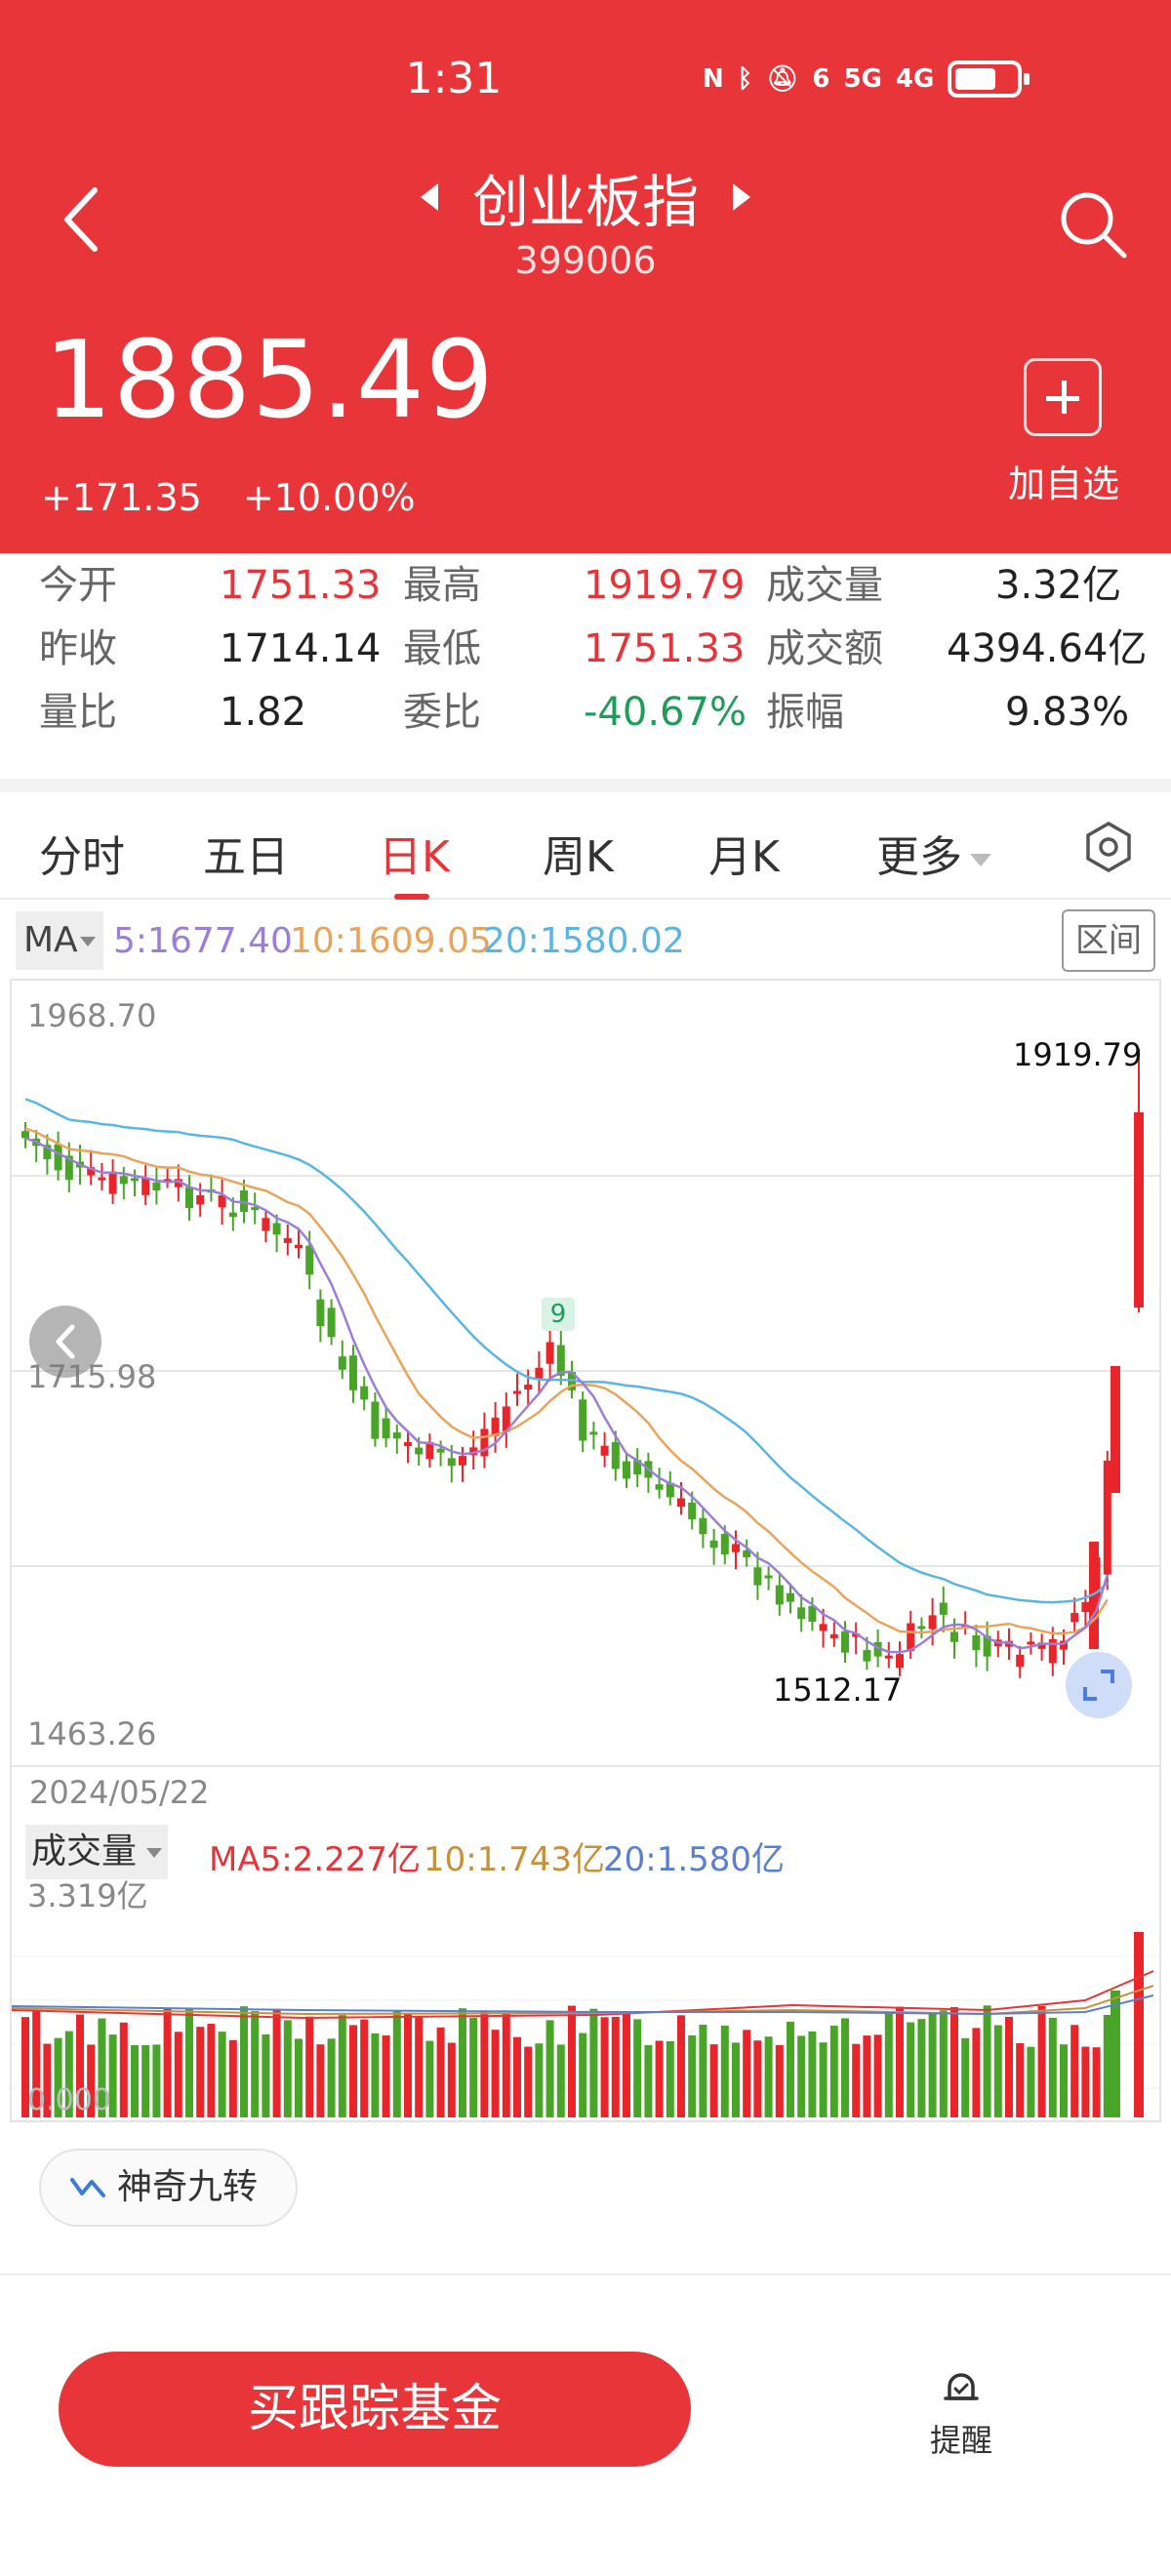 The height and width of the screenshot is (2576, 1171). What do you see at coordinates (1063, 397) in the screenshot?
I see `add-watchlist-button` at bounding box center [1063, 397].